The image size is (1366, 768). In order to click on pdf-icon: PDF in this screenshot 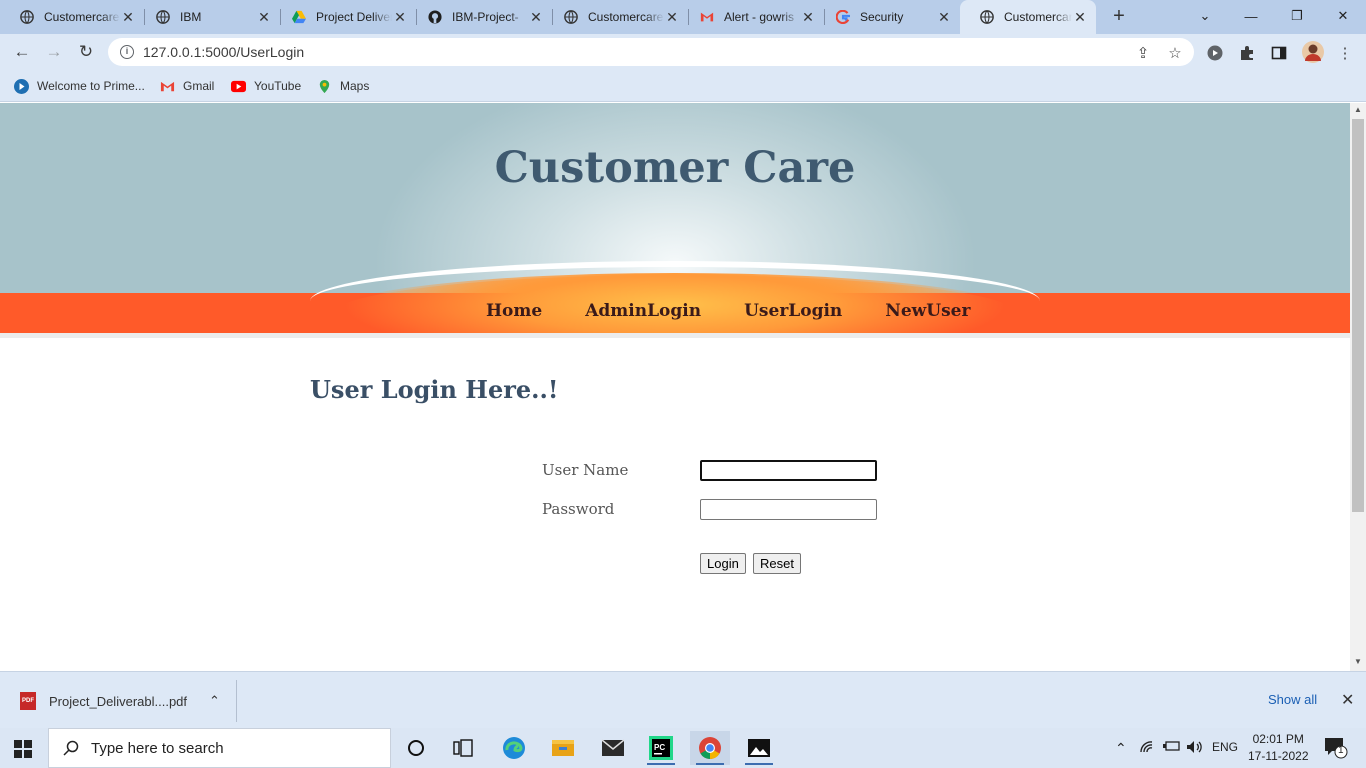, I will do `click(28, 701)`.